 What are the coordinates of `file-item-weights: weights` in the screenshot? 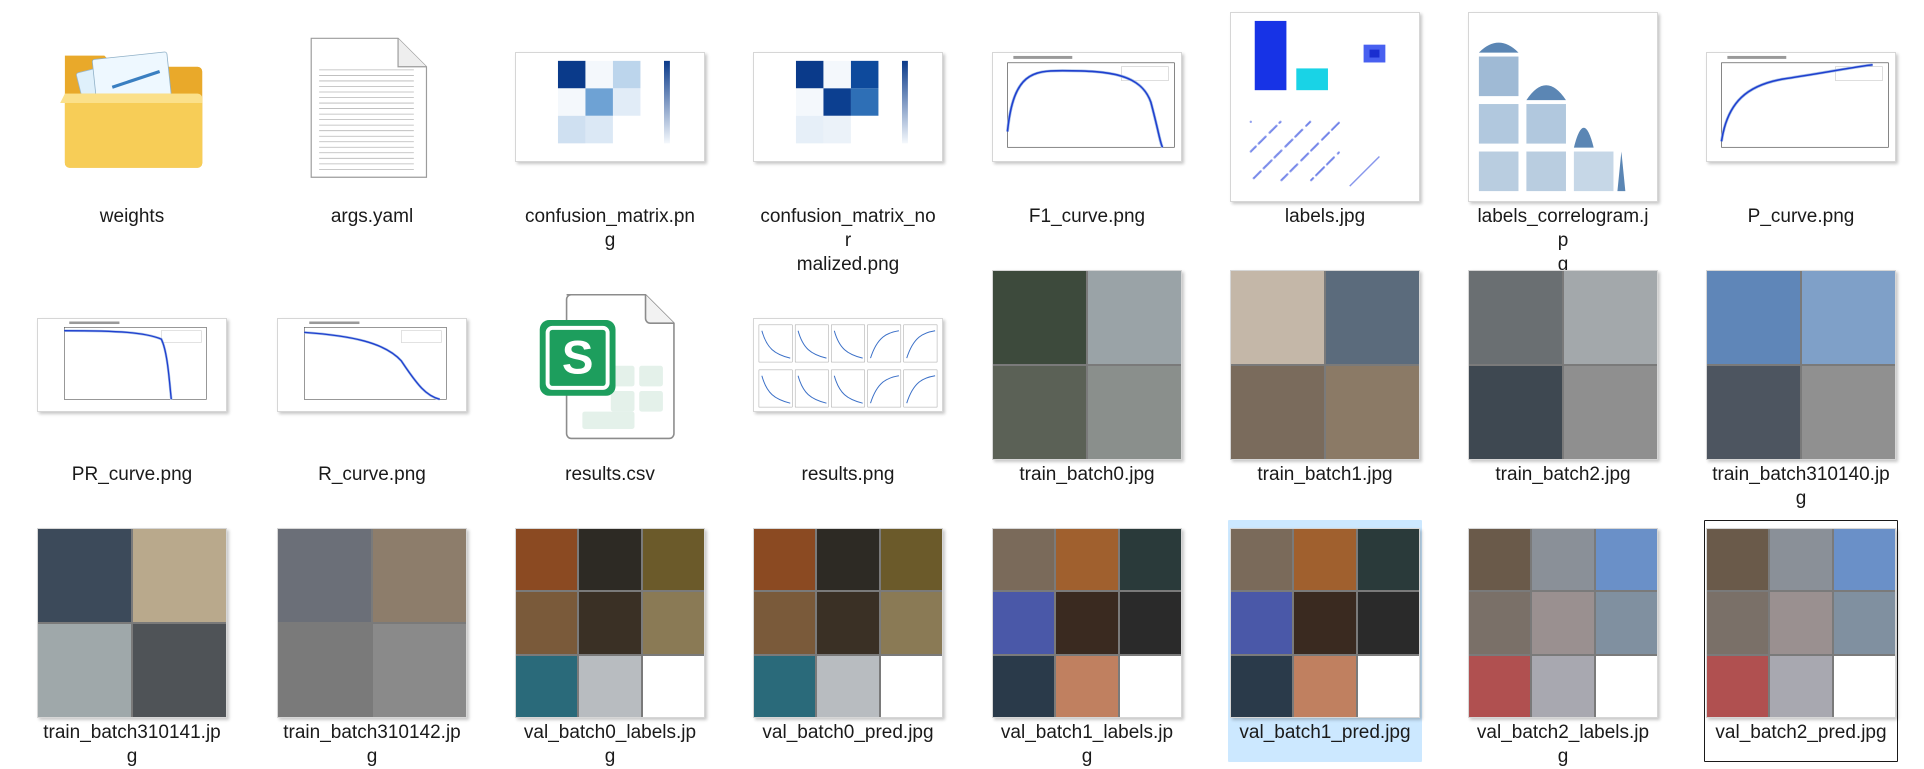 It's located at (132, 125).